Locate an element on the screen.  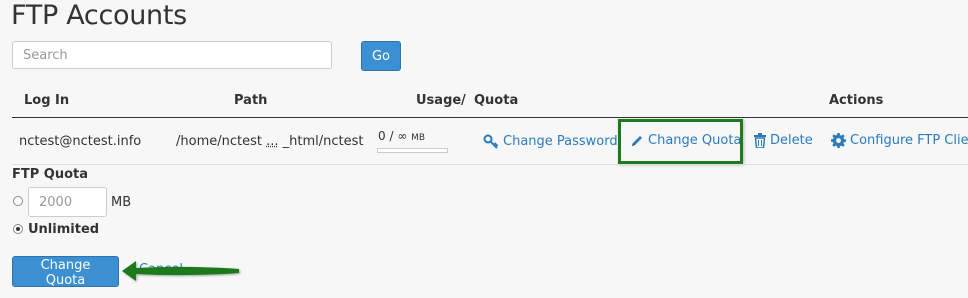
login-cell: nctest@nctest.info is located at coordinates (80, 141).